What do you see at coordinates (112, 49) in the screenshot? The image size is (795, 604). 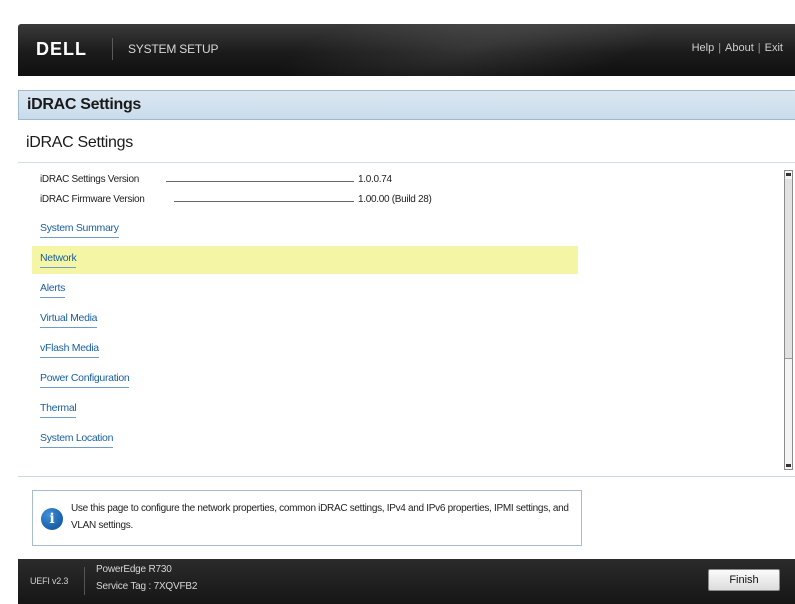 I see `logo-divider` at bounding box center [112, 49].